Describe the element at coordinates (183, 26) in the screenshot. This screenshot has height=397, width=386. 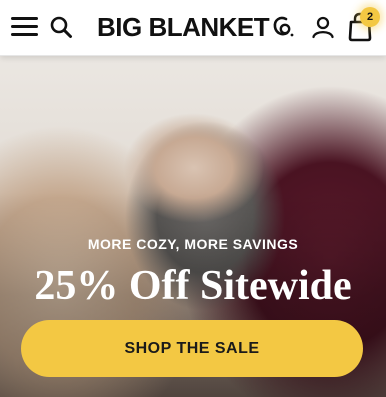
I see `brand-name: BIG BLANKET` at that location.